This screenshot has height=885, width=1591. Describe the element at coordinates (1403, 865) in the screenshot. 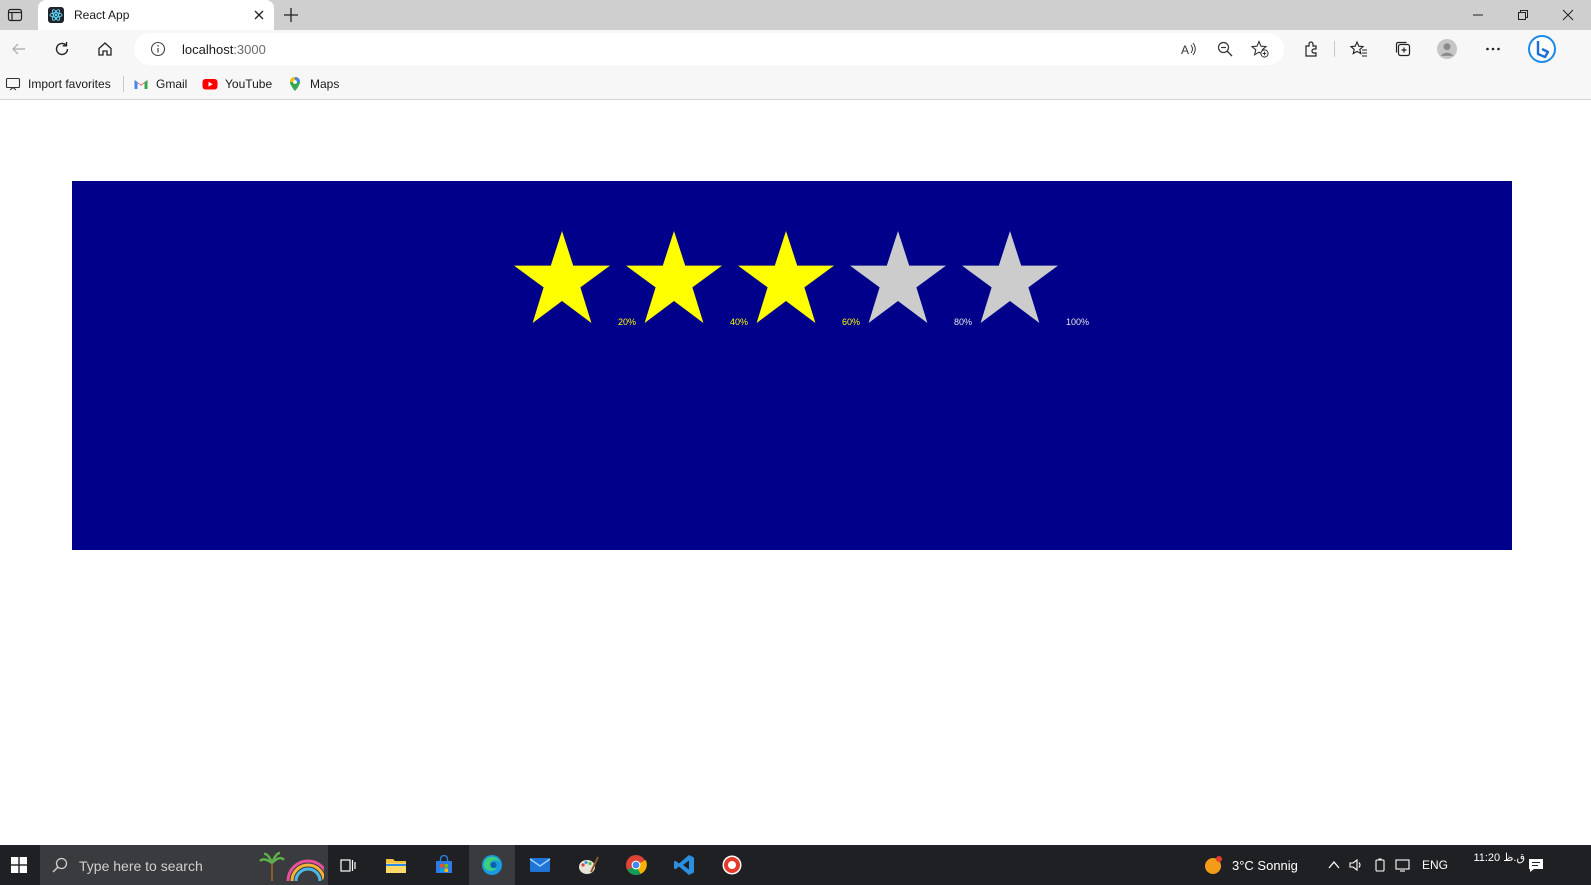

I see `network-icon` at that location.